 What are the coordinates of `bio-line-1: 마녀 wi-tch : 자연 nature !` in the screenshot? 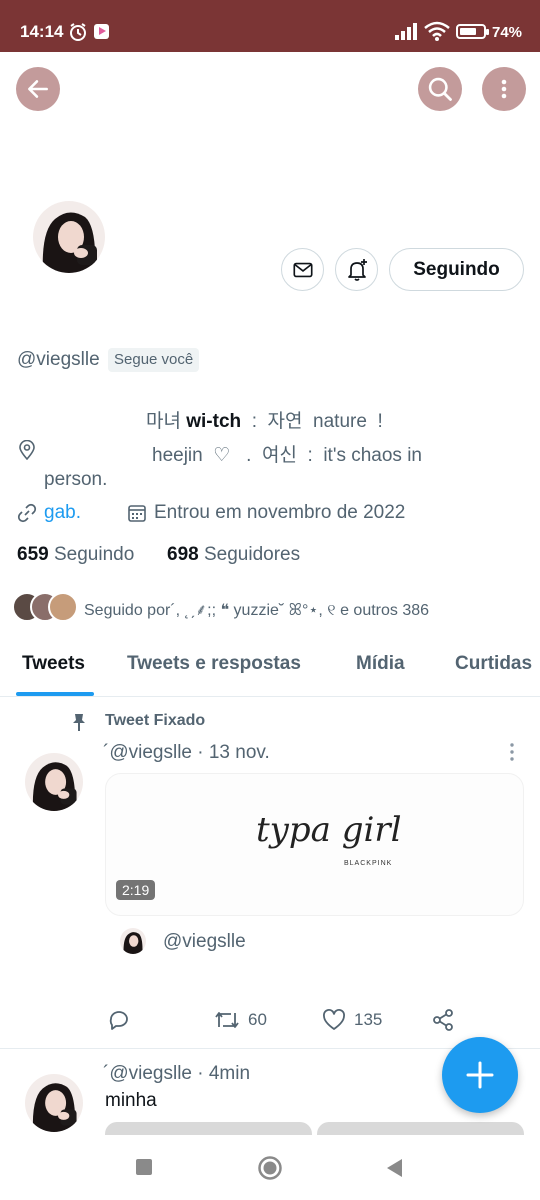 It's located at (264, 419).